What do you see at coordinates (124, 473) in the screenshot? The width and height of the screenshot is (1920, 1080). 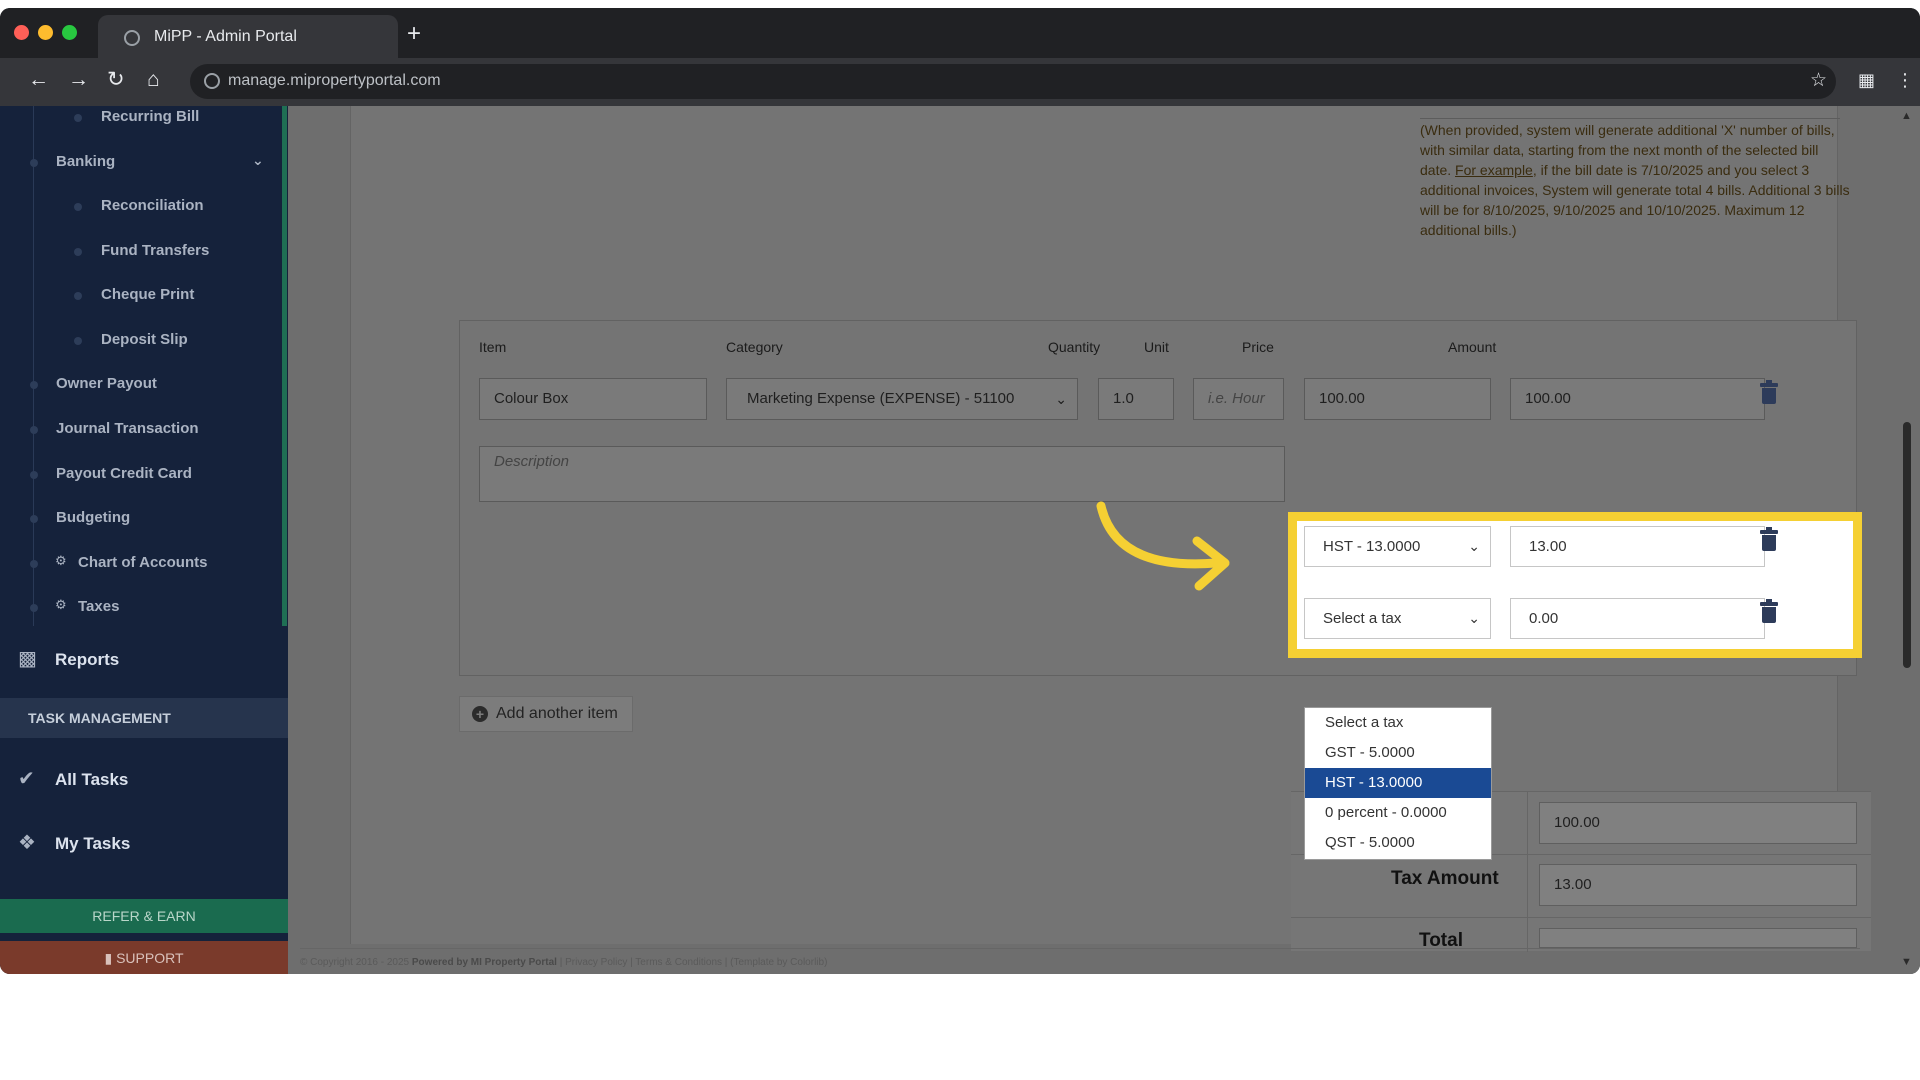 I see `sidebar-item-payout-credit-card: Payout Credit Card` at bounding box center [124, 473].